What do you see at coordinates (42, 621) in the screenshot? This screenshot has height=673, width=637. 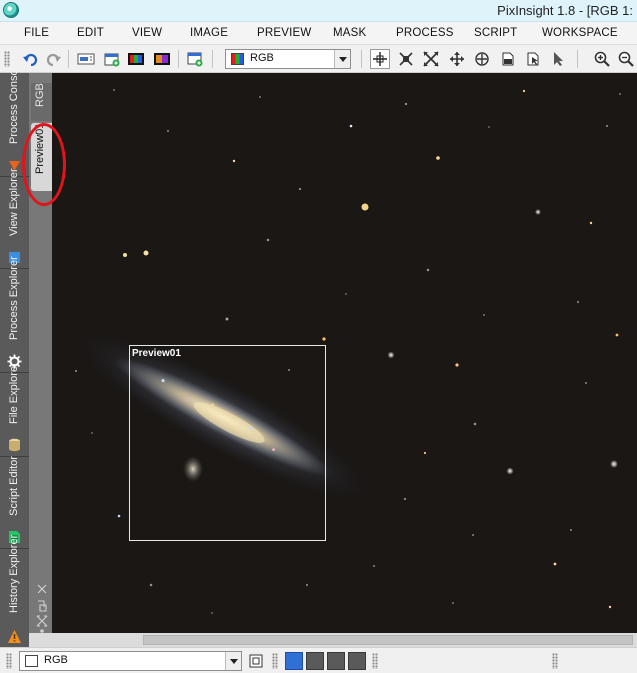 I see `fit-icon` at bounding box center [42, 621].